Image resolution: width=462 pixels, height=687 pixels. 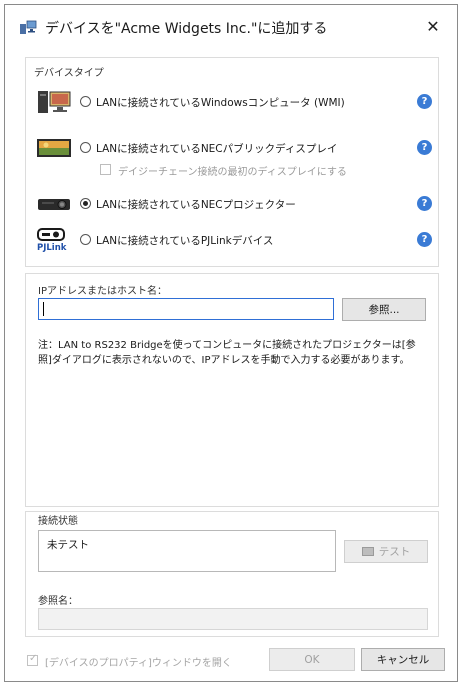 I want to click on daisy-chain-checkbox, so click(x=105, y=169).